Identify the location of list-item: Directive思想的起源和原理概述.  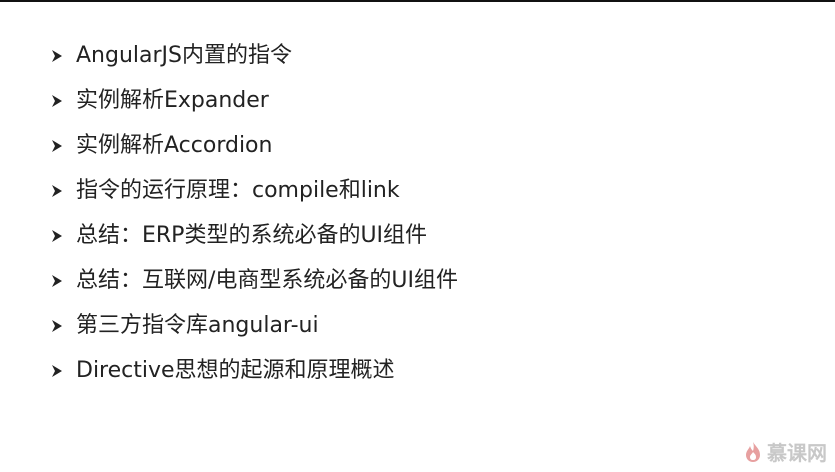
(254, 370).